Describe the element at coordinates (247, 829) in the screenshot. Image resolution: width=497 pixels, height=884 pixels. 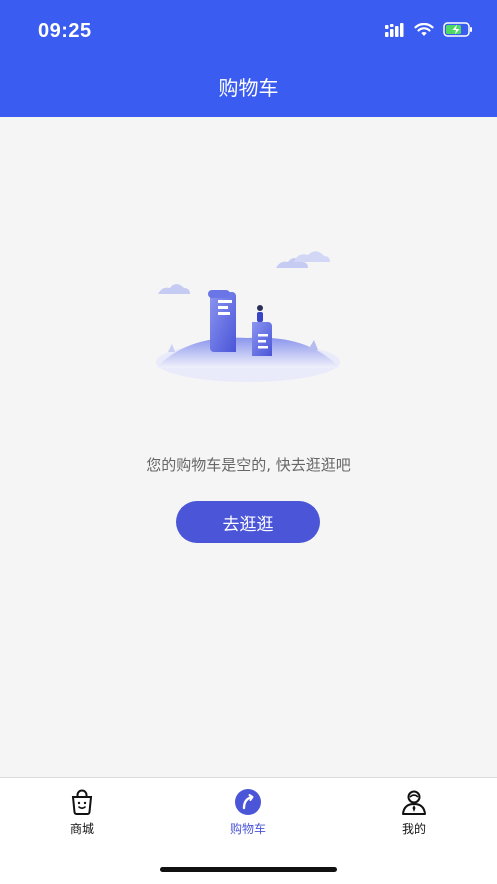
I see `tab-cart-label: 购物车` at that location.